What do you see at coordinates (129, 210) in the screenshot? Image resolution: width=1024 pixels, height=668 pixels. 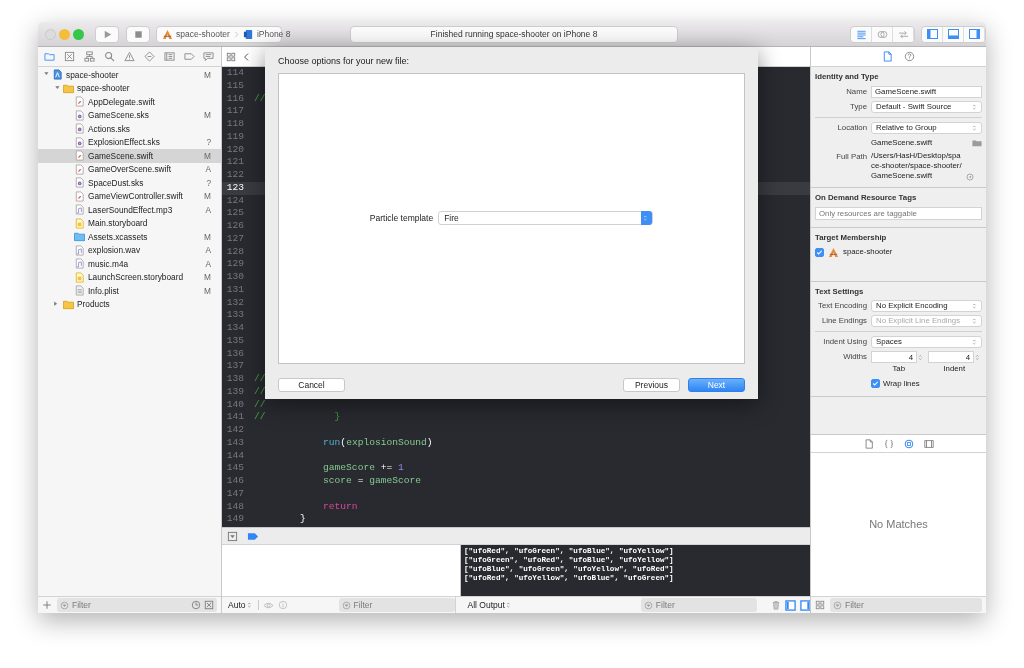 I see `file-tree-item: LaserSoundEffect.mp3 A` at bounding box center [129, 210].